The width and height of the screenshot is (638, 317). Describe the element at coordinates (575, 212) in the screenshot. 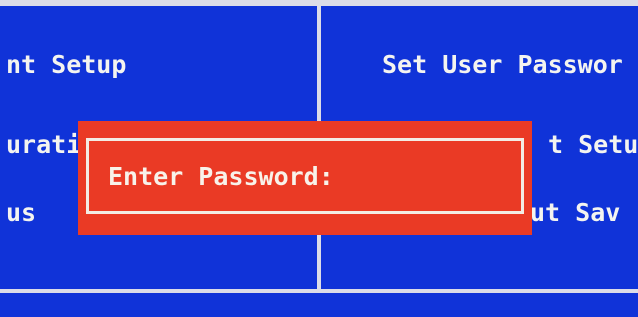

I see `menu-item-right-3: ut Sav` at that location.